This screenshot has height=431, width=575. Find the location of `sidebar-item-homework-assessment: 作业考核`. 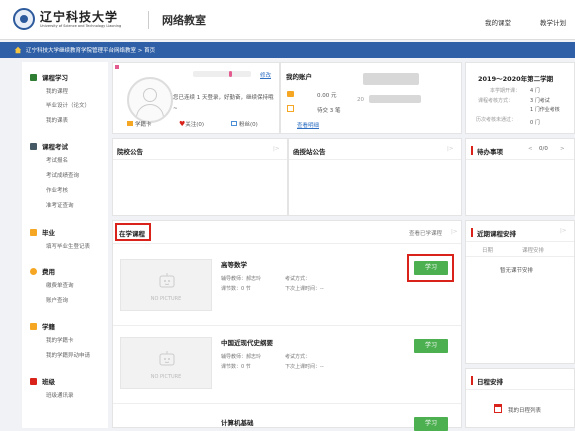

sidebar-item-homework-assessment: 作业考核 is located at coordinates (57, 190).